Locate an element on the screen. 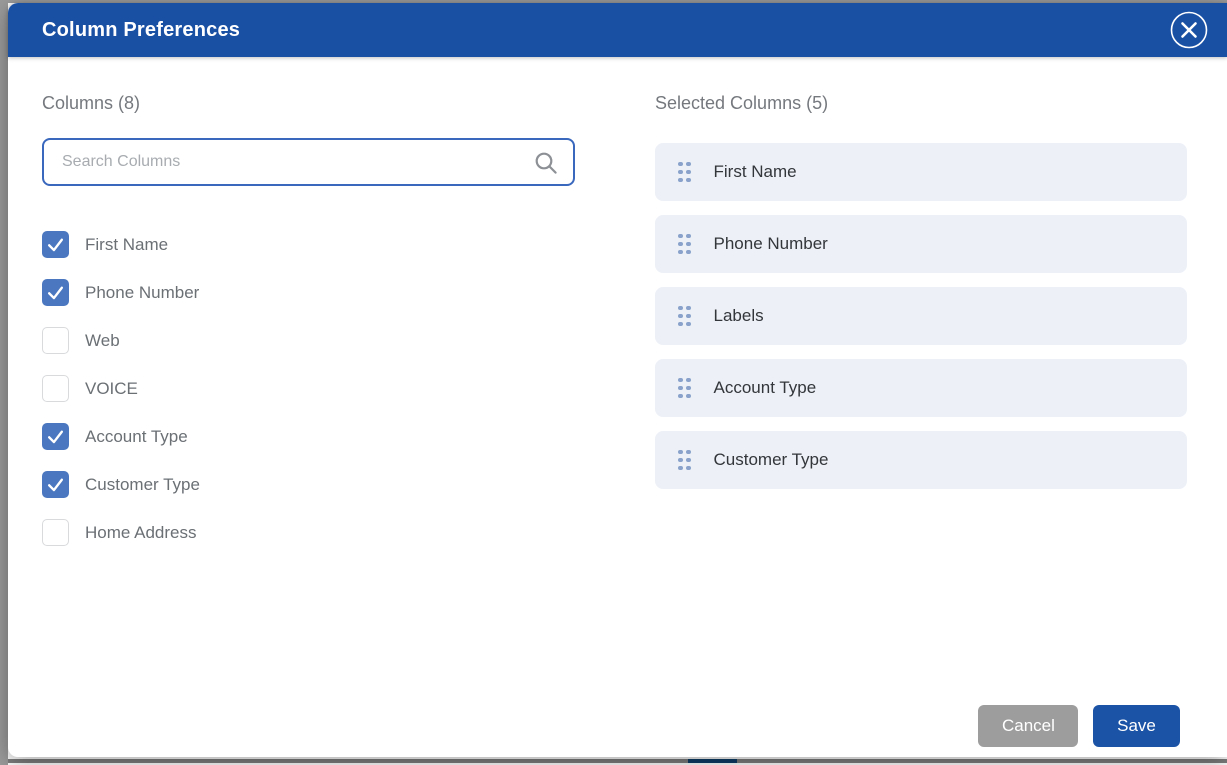 Image resolution: width=1227 pixels, height=765 pixels. column-checkbox-label: Customer Type is located at coordinates (142, 484).